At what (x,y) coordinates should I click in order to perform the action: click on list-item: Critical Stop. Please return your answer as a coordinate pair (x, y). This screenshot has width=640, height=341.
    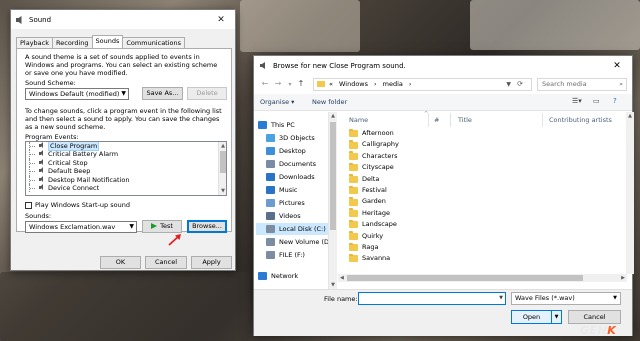
    Looking at the image, I should click on (126, 163).